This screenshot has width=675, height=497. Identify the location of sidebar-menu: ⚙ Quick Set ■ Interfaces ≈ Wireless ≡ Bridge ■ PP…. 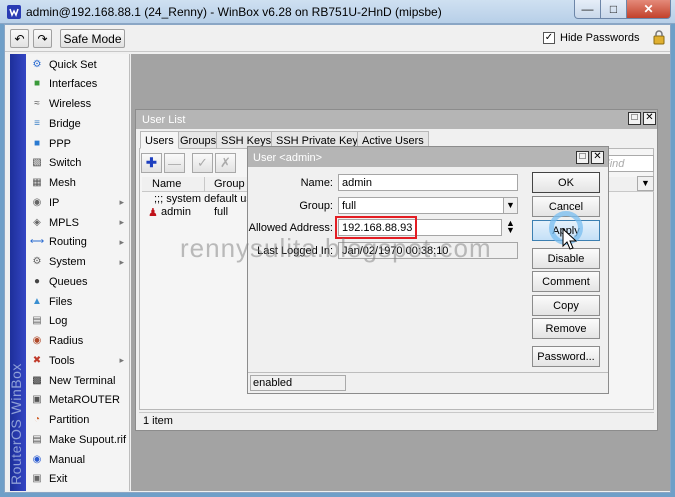
(78, 272).